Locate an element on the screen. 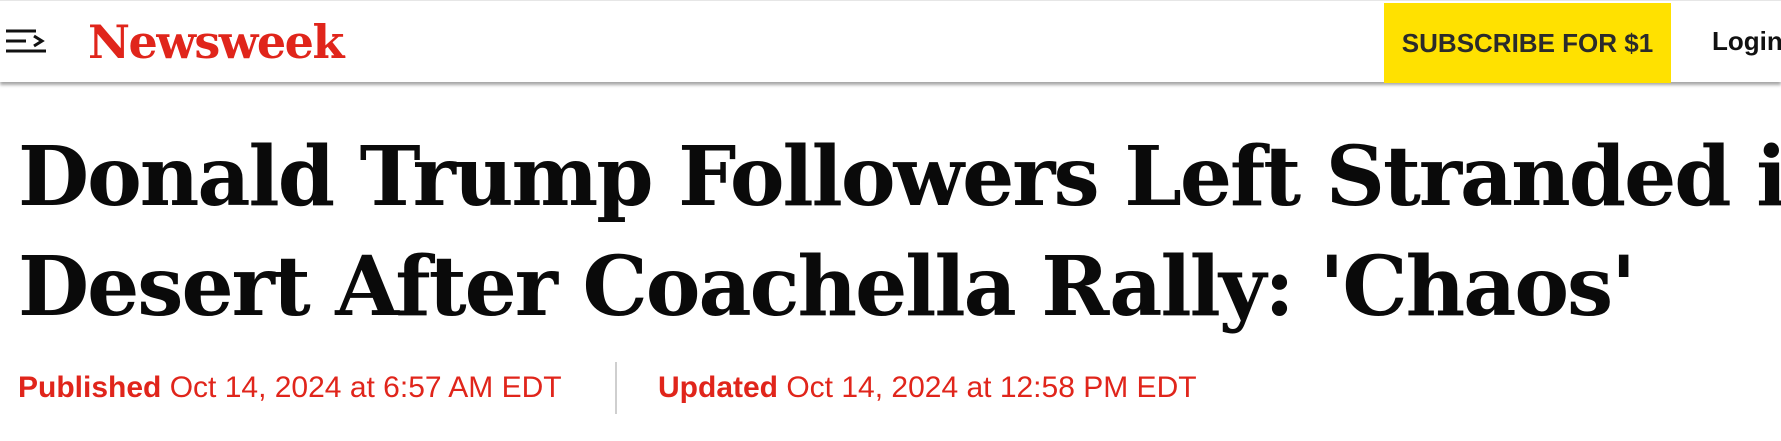 Image resolution: width=1781 pixels, height=441 pixels. dateline-divider is located at coordinates (616, 388).